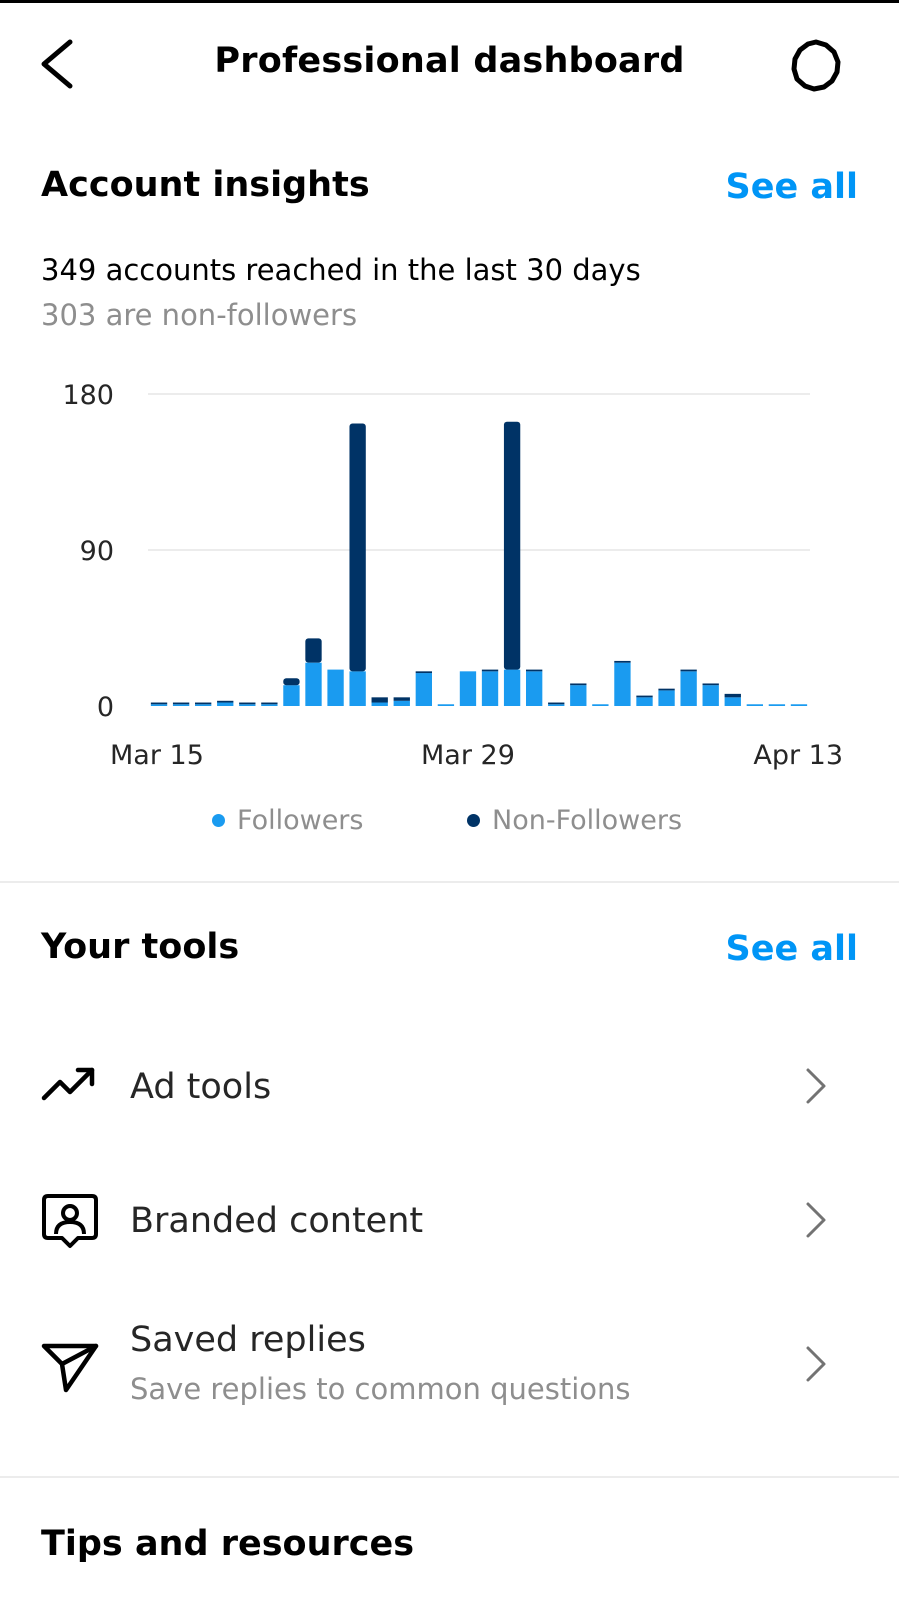  I want to click on legend-followers-label: Followers, so click(300, 820).